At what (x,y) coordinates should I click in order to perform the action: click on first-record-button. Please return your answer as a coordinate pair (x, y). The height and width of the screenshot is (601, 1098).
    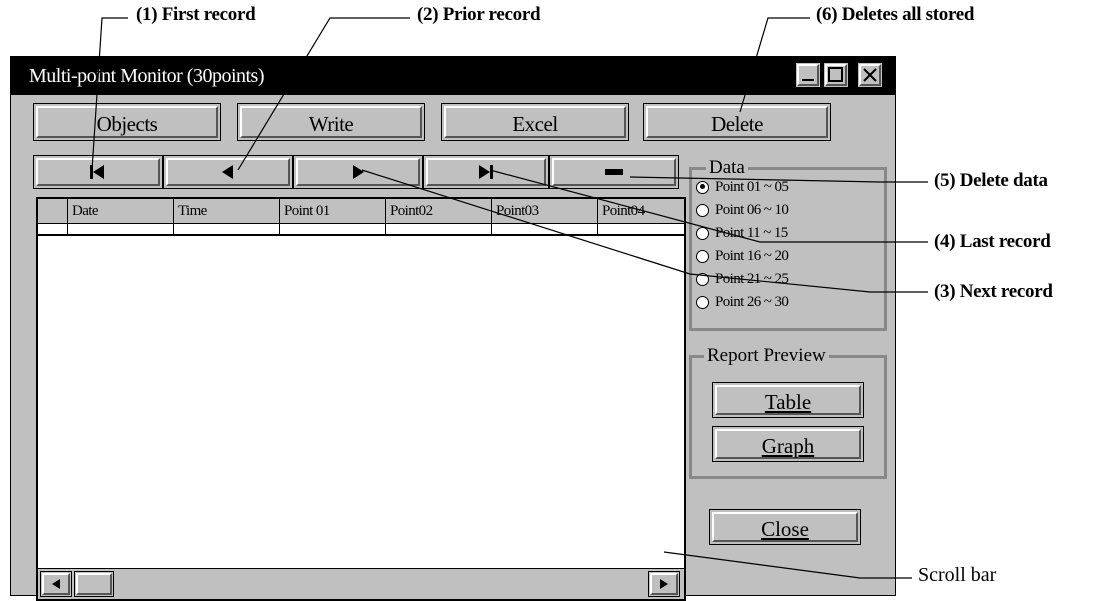
    Looking at the image, I should click on (98, 172).